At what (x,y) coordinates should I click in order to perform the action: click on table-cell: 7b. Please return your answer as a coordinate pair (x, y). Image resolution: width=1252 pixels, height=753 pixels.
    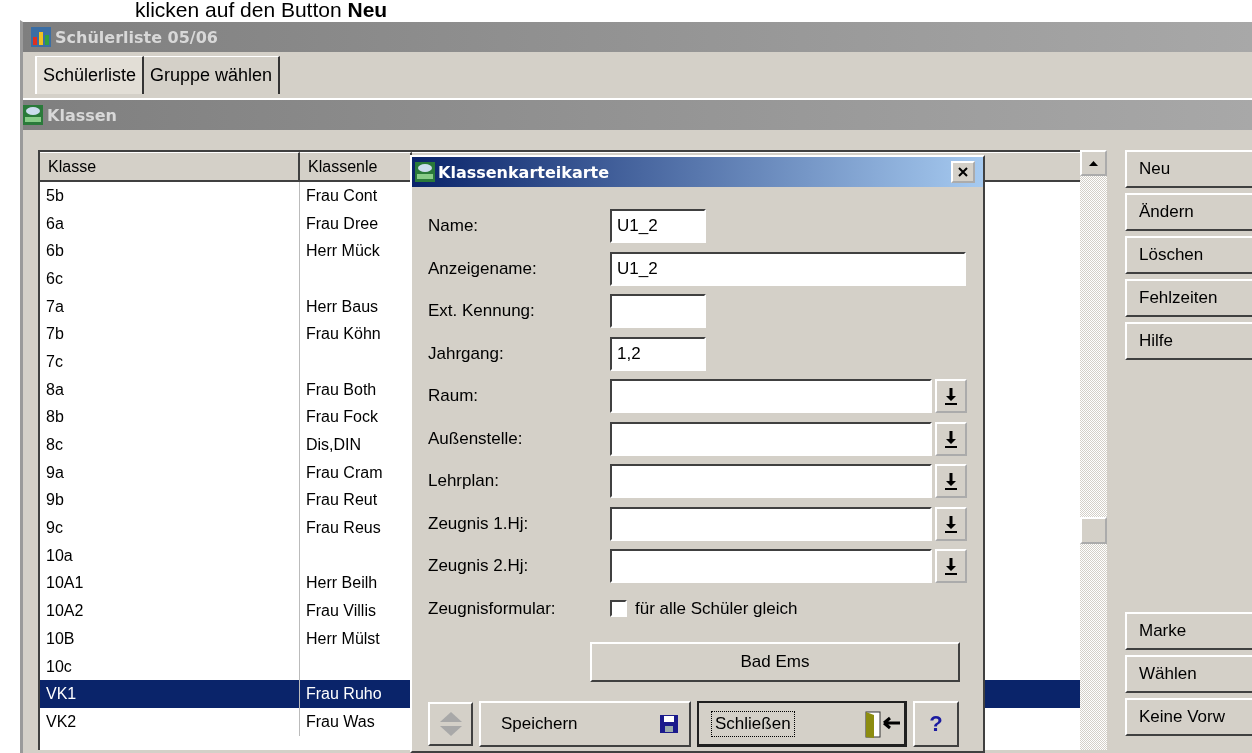
    Looking at the image, I should click on (170, 334).